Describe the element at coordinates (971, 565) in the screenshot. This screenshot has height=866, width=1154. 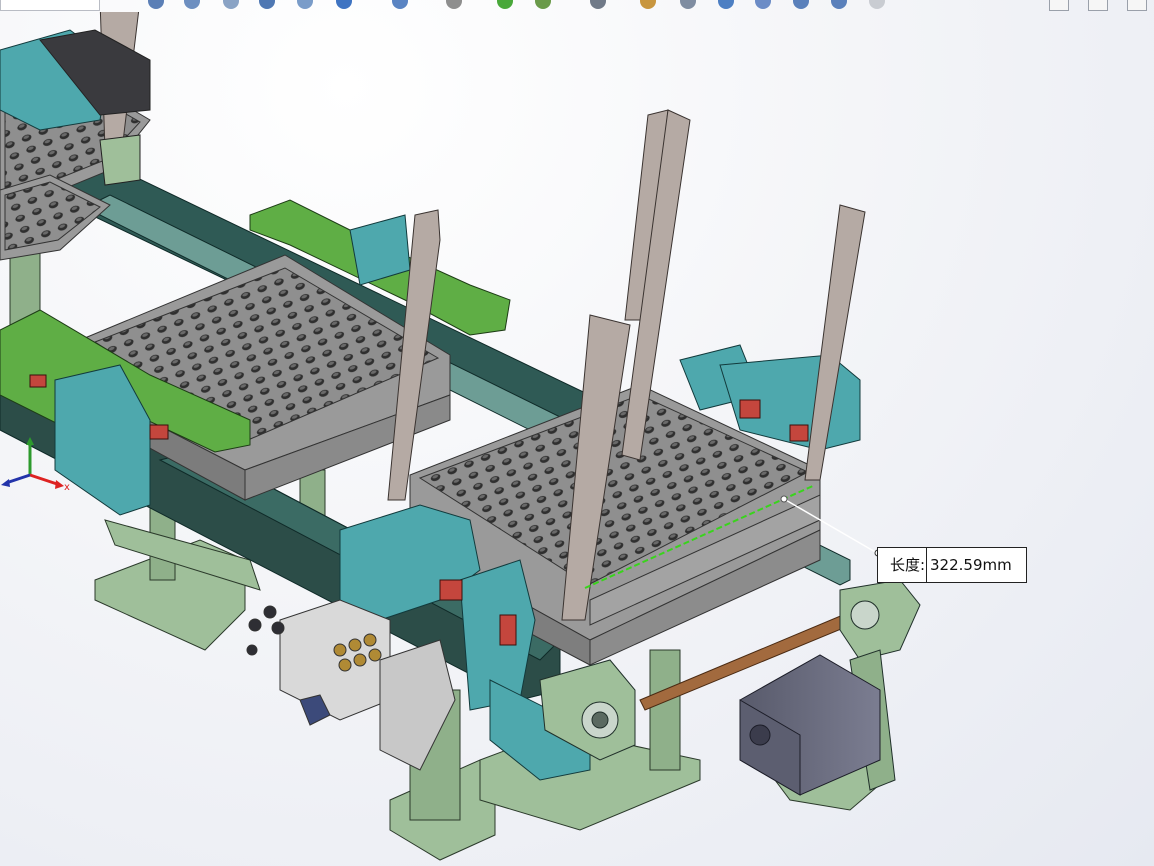
I see `dimension-value: 322.59mm` at that location.